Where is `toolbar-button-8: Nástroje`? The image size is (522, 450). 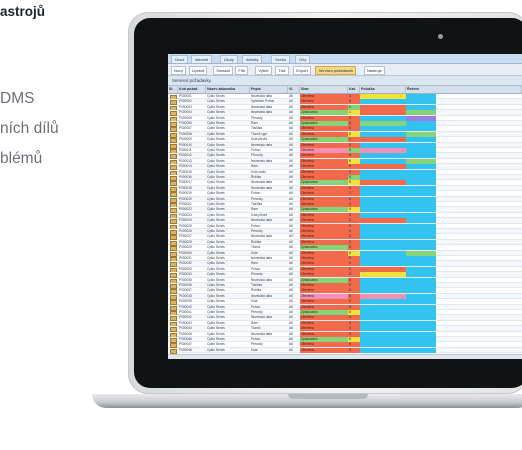
toolbar-button-8: Nástroje is located at coordinates (374, 70).